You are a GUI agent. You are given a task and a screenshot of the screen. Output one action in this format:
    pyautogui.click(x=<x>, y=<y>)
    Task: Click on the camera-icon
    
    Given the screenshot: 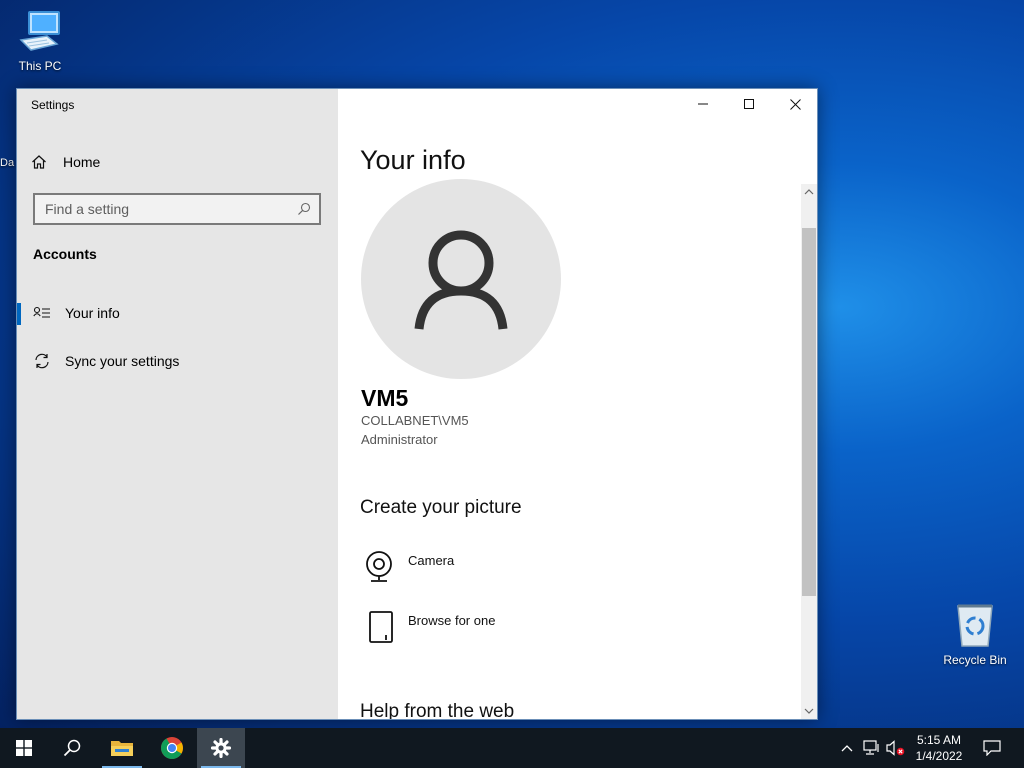 What is the action you would take?
    pyautogui.click(x=380, y=567)
    